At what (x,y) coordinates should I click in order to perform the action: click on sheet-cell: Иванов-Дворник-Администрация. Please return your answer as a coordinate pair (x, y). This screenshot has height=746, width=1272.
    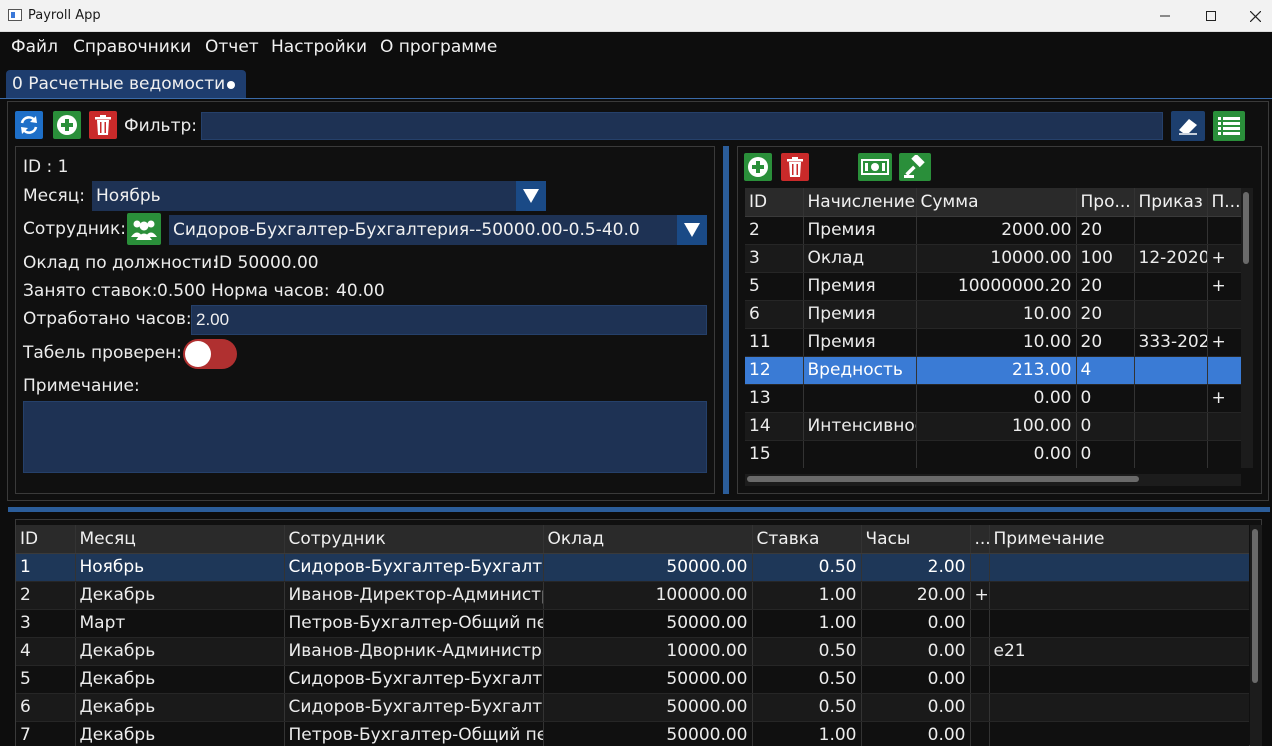
    Looking at the image, I should click on (414, 651).